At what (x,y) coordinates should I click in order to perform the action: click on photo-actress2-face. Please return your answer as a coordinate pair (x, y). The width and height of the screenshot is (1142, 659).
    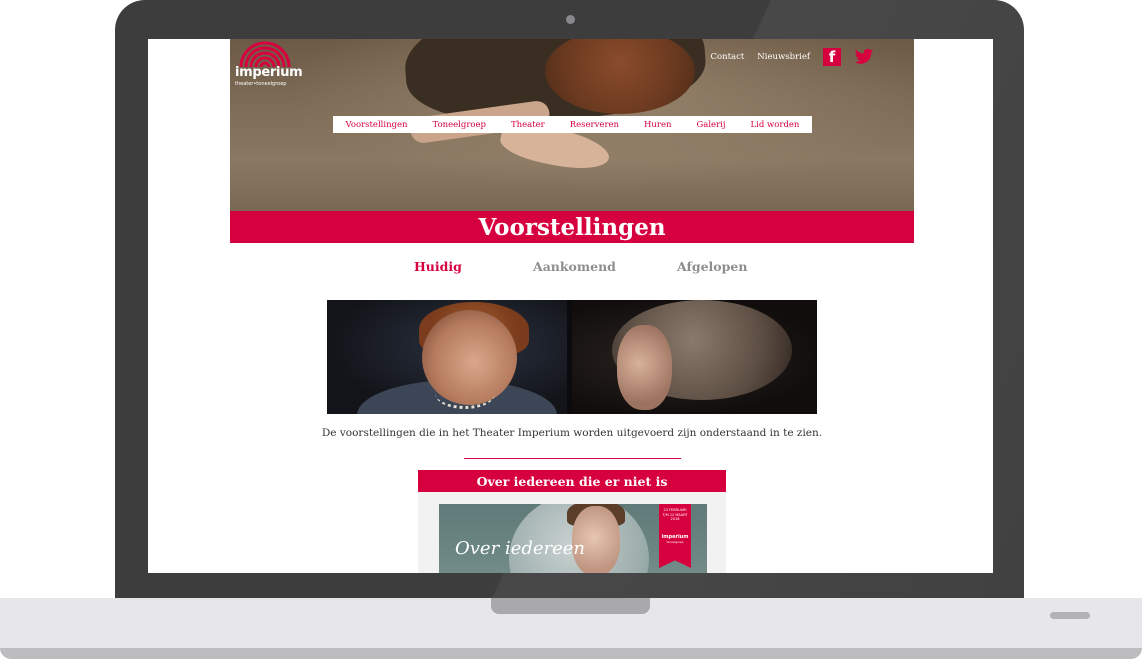
    Looking at the image, I should click on (644, 367).